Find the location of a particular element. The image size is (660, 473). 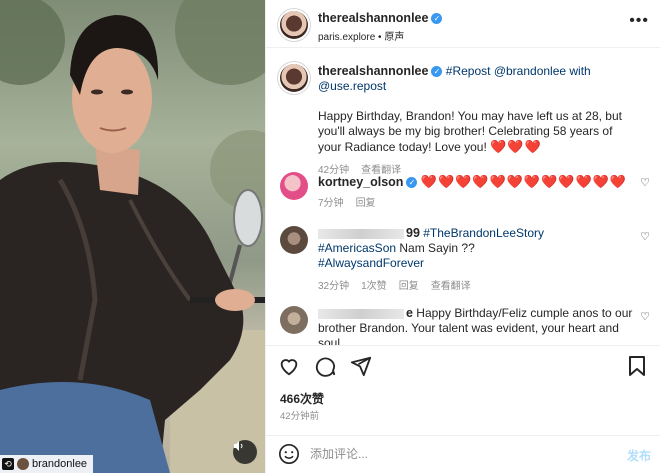

post-audio: 原声 is located at coordinates (394, 37).